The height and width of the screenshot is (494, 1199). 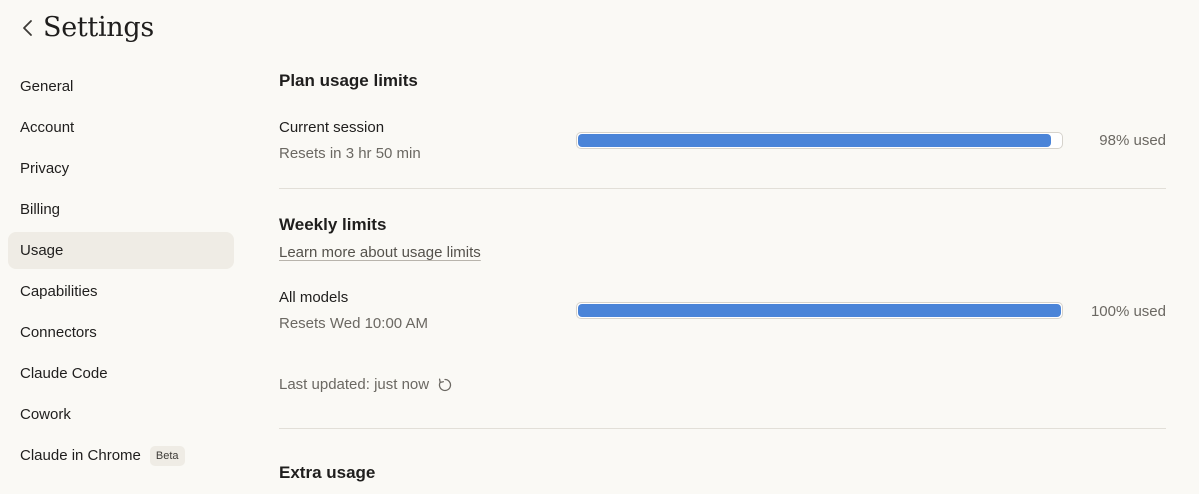 I want to click on sidebar-item-label: Capabilities, so click(x=59, y=291).